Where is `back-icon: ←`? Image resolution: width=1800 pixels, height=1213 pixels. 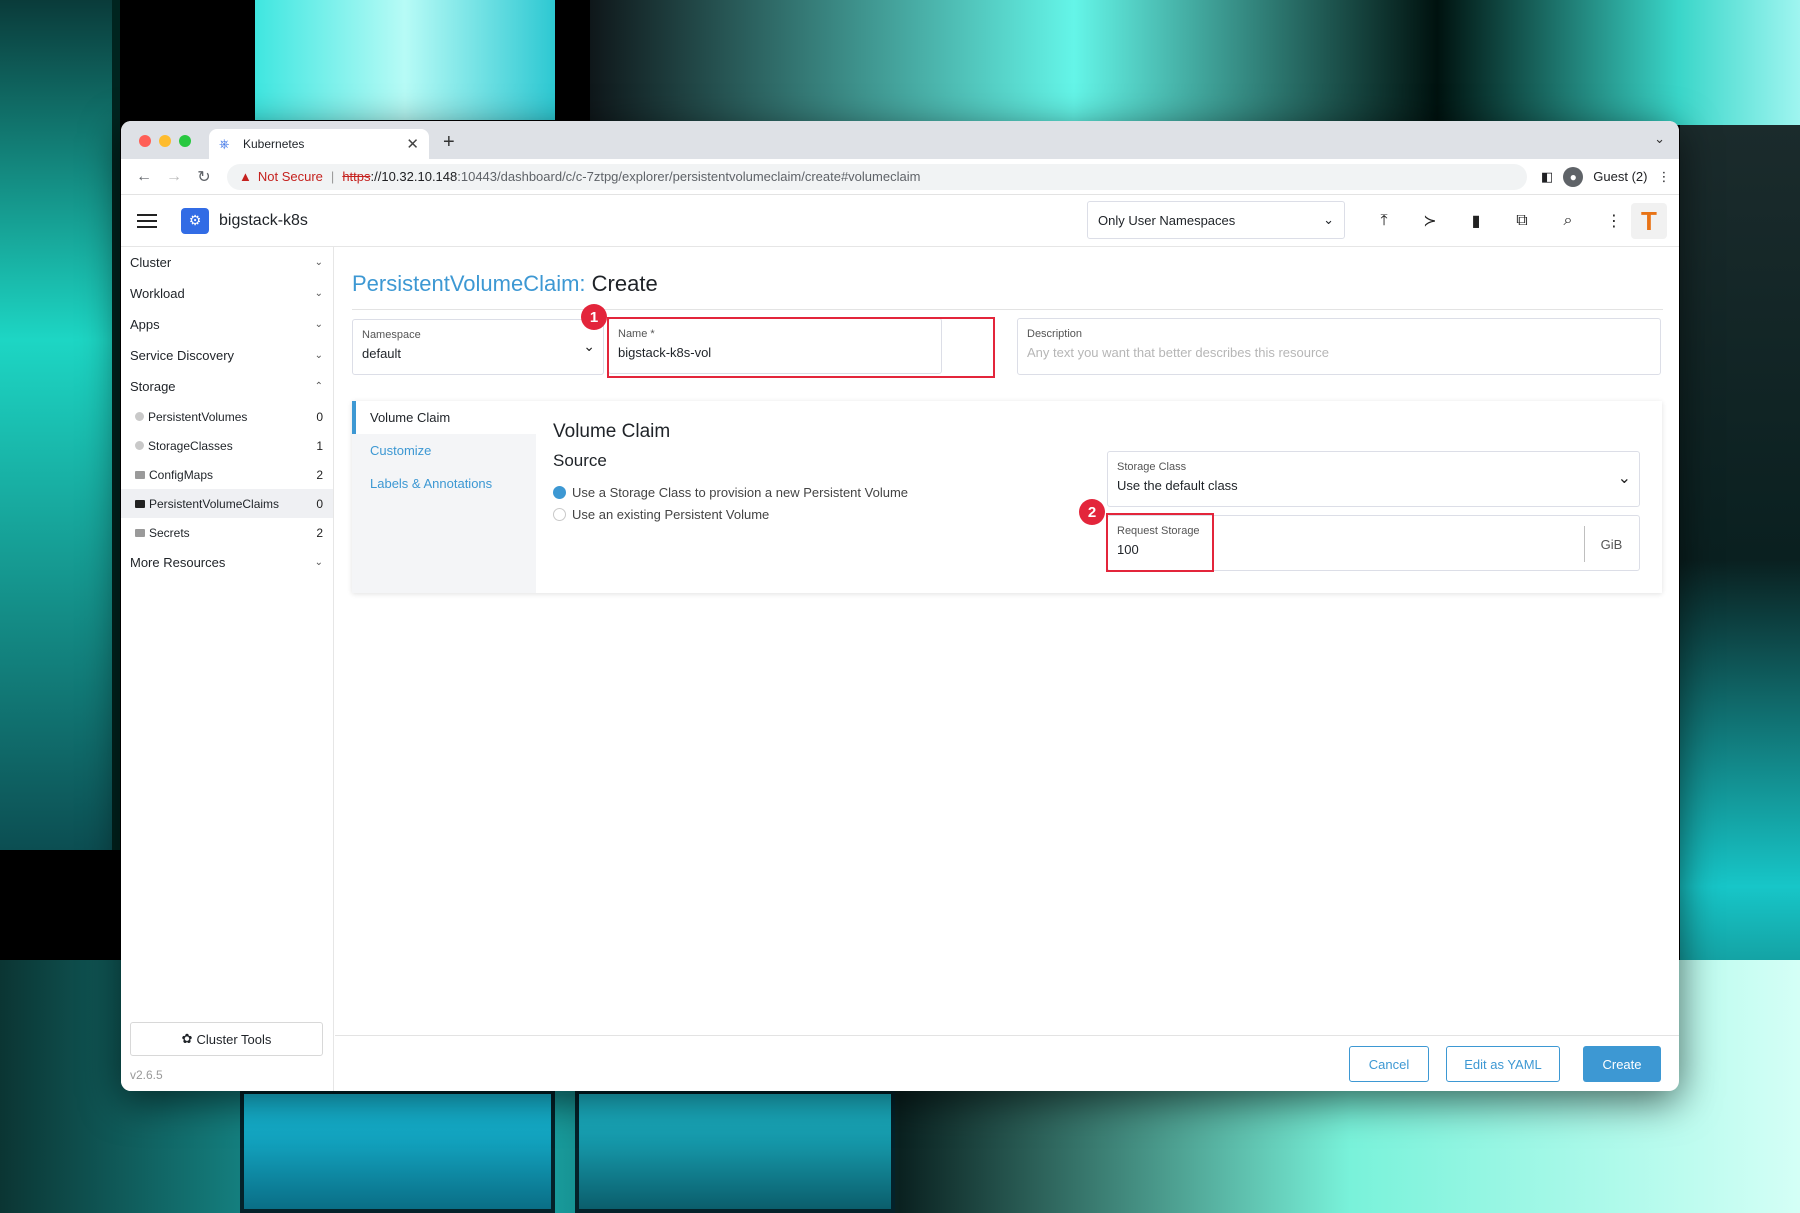 back-icon: ← is located at coordinates (144, 177).